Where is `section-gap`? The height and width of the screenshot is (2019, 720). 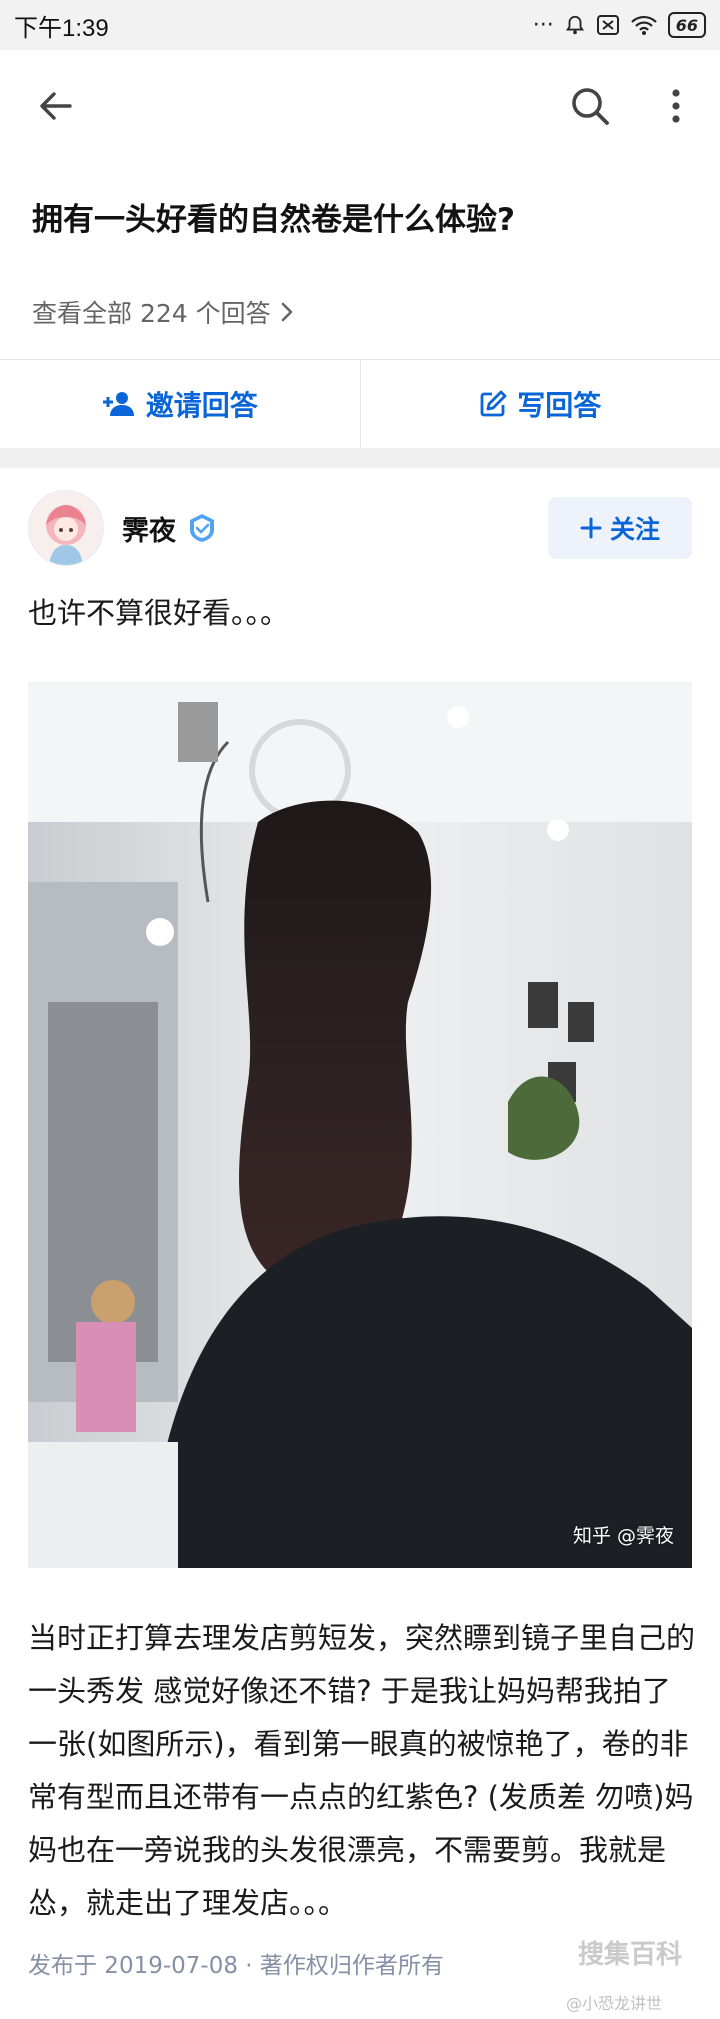
section-gap is located at coordinates (360, 458).